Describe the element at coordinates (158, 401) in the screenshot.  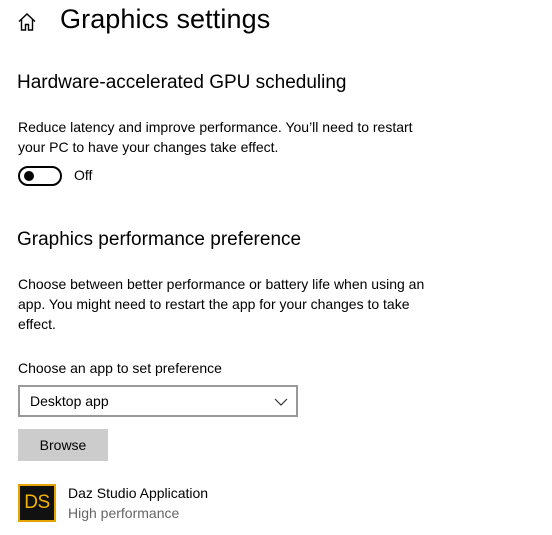
I see `app-type-dropdown: Desktop app` at that location.